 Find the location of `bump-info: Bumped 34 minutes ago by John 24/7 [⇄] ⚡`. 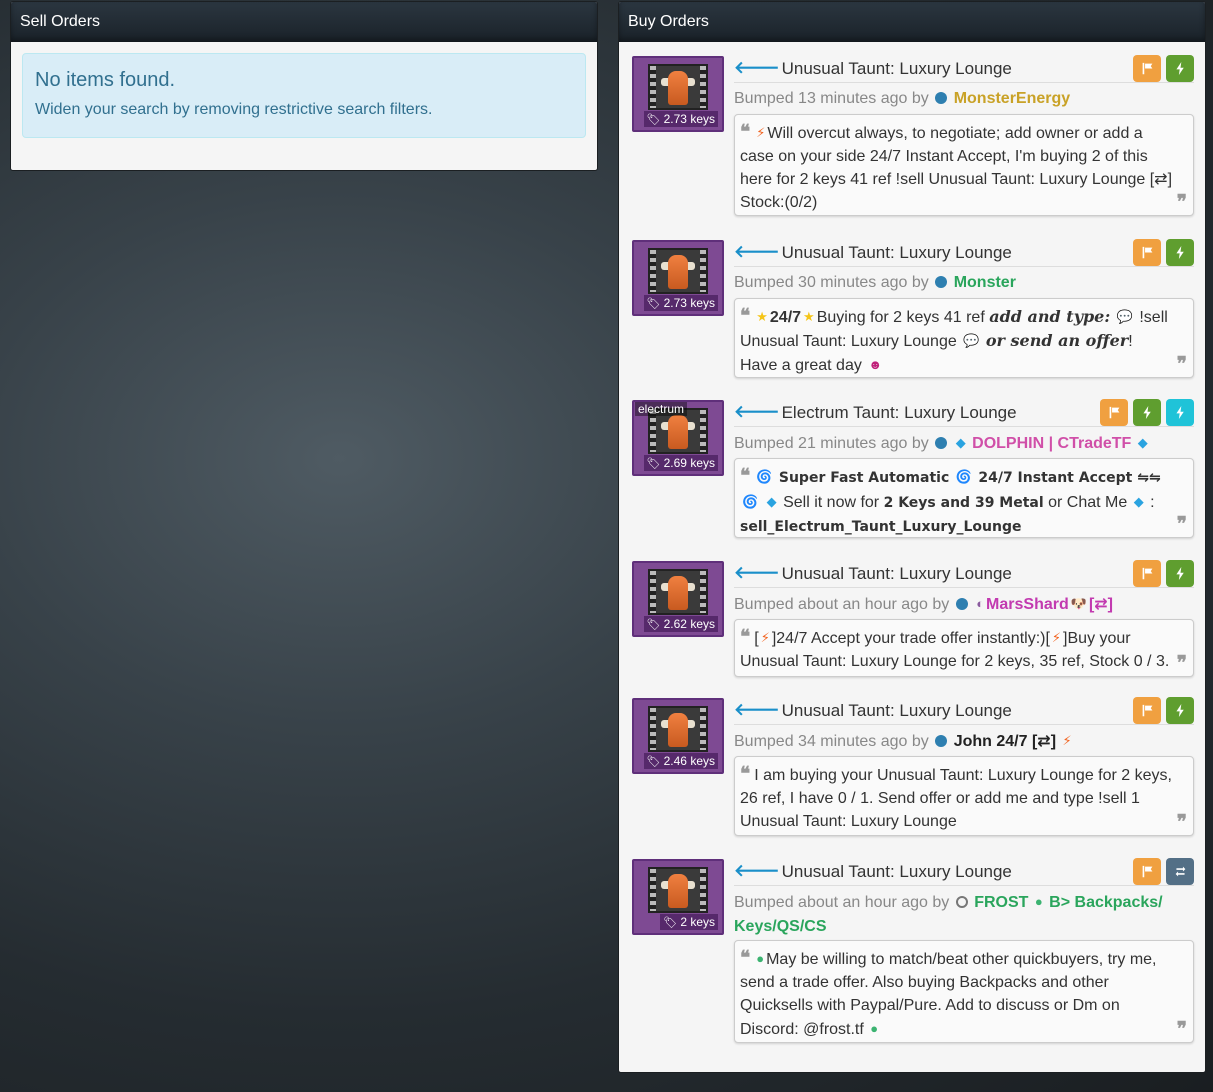

bump-info: Bumped 34 minutes ago by John 24/7 [⇄] ⚡ is located at coordinates (964, 741).